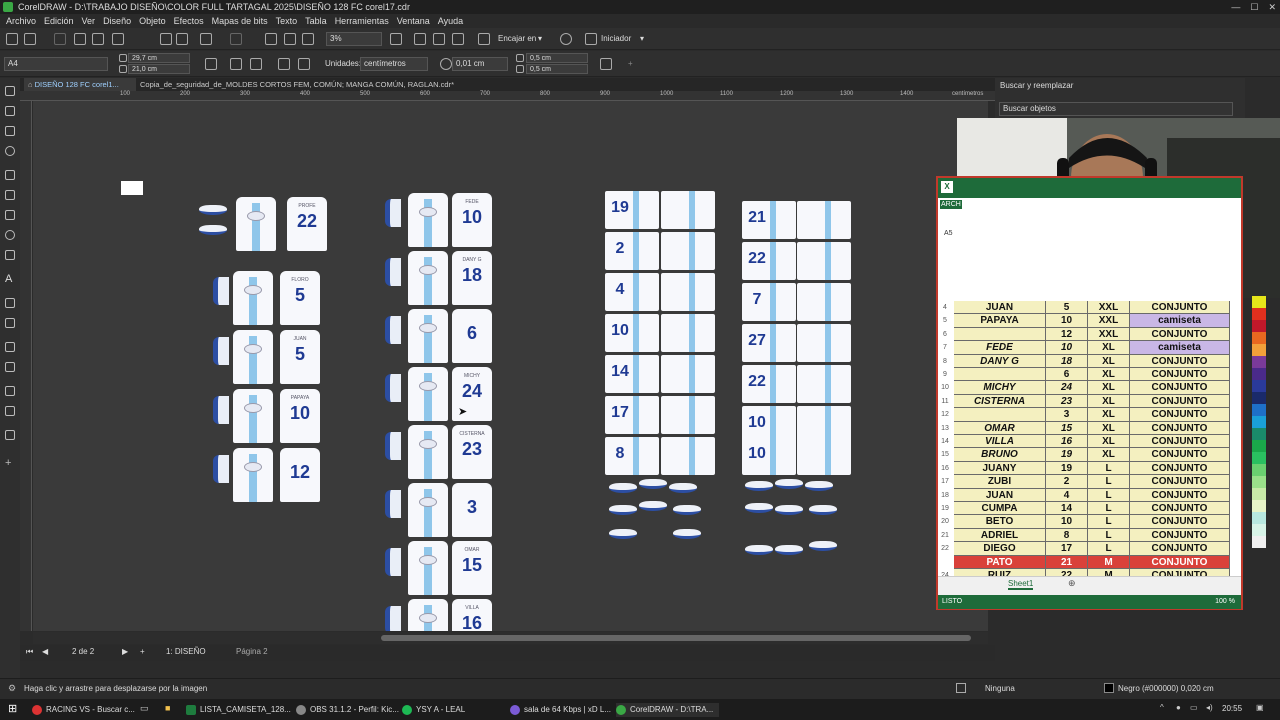  Describe the element at coordinates (632, 456) in the screenshot. I see `raglan-shirt: 8` at that location.